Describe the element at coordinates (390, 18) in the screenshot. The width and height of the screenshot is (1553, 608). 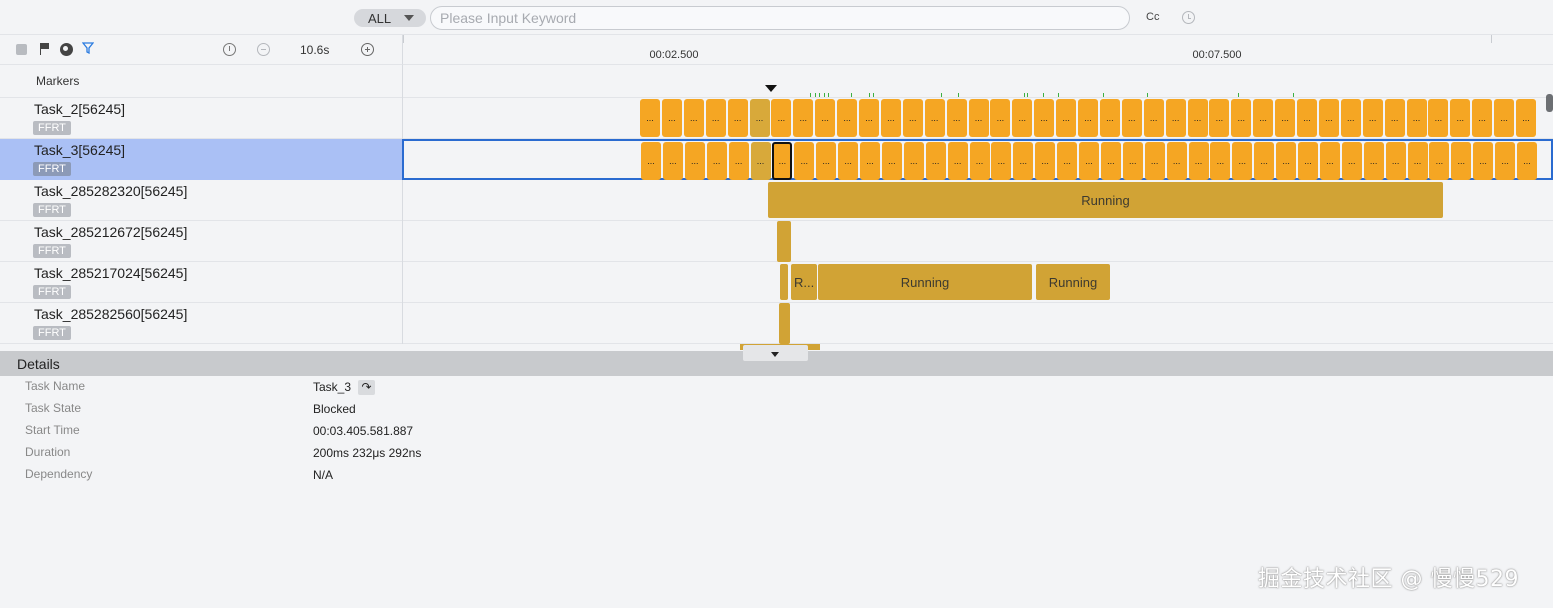
I see `scope-dropdown: ALL` at that location.